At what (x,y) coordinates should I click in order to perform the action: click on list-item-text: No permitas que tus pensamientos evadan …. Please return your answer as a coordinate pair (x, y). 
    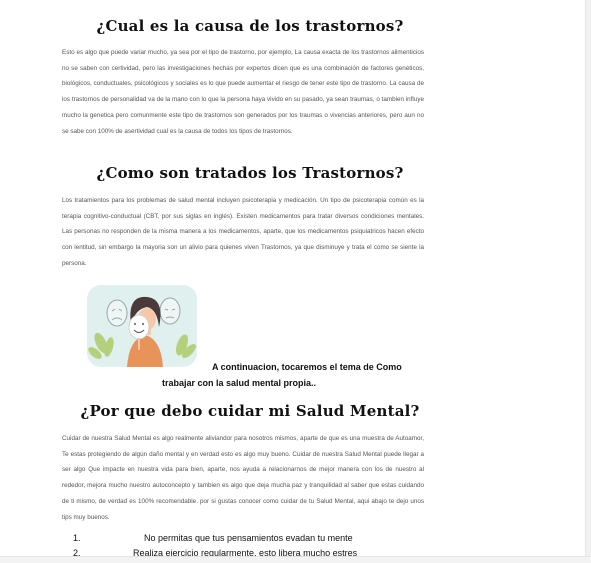
    Looking at the image, I should click on (248, 538).